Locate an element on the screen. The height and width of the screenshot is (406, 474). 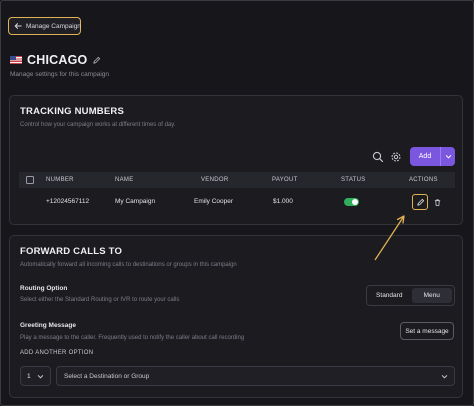
page-title: CHICAGO is located at coordinates (57, 60).